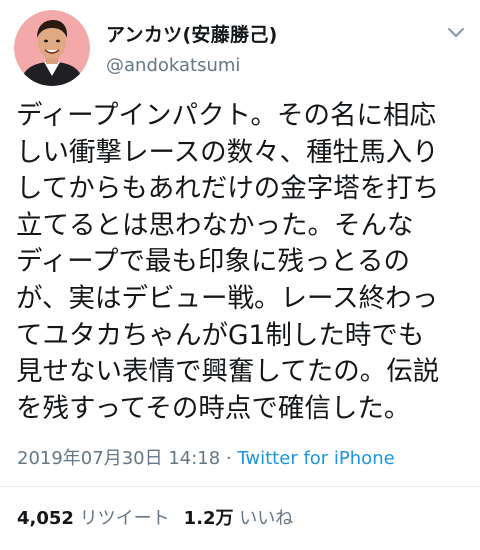  Describe the element at coordinates (456, 33) in the screenshot. I see `chevron-down-icon` at that location.